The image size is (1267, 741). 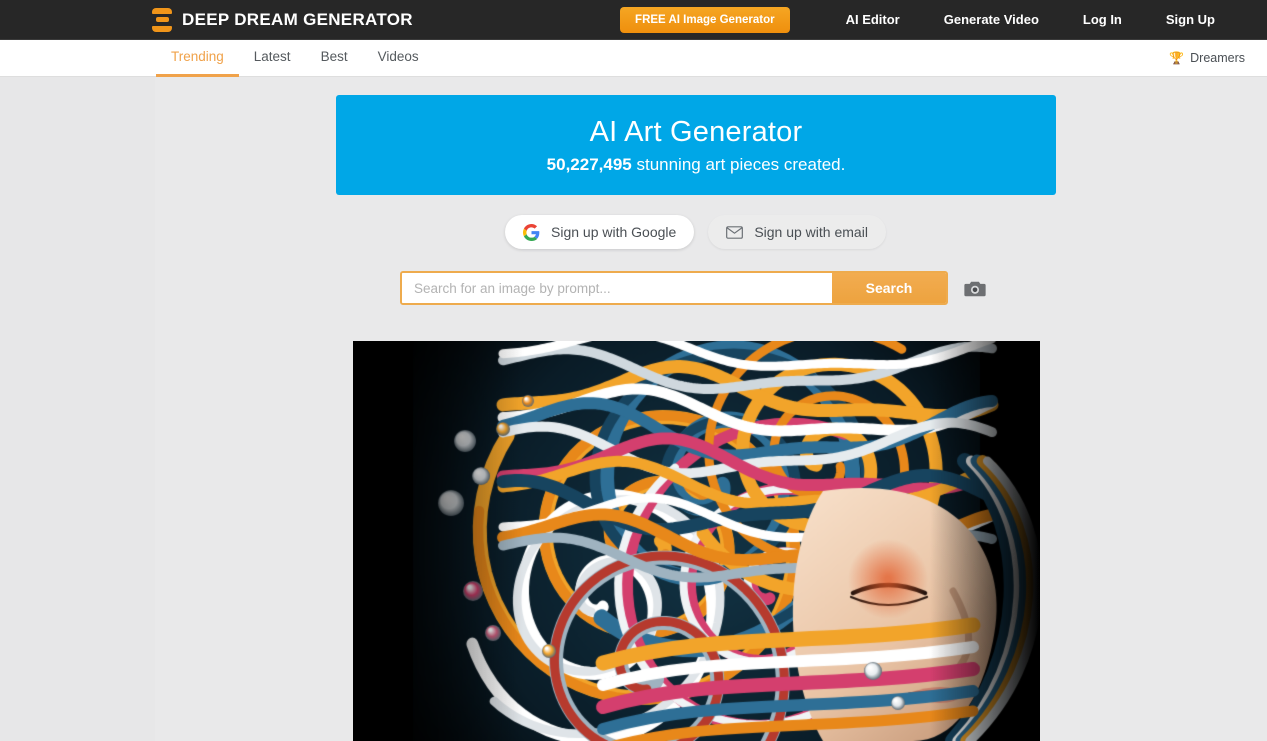 I want to click on camera-search-button, so click(x=974, y=288).